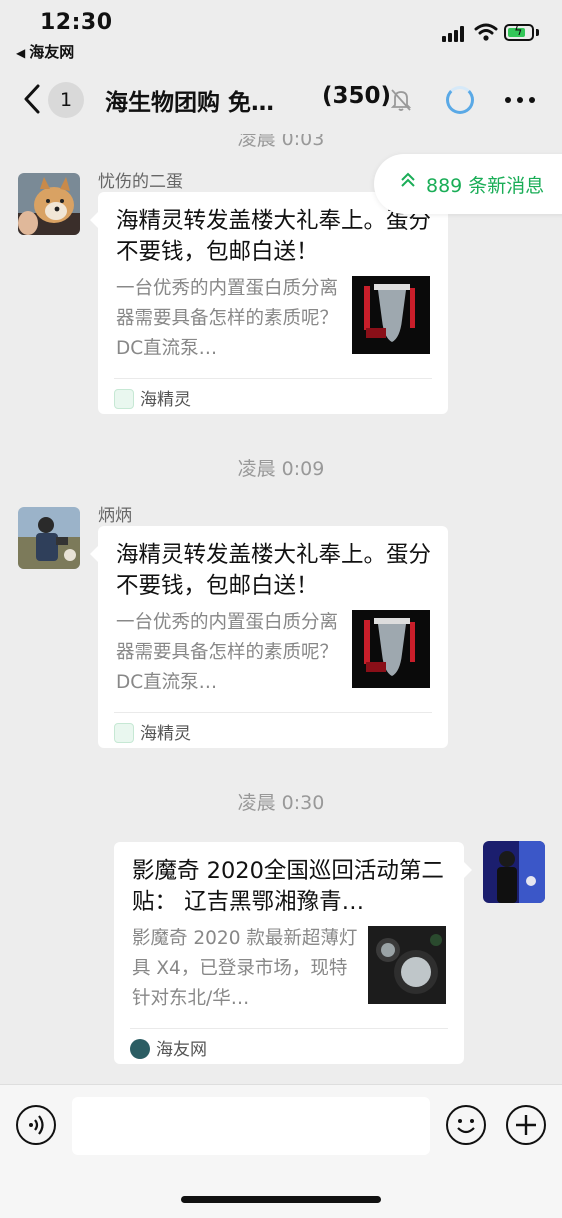  What do you see at coordinates (401, 100) in the screenshot?
I see `bell-muted-icon` at bounding box center [401, 100].